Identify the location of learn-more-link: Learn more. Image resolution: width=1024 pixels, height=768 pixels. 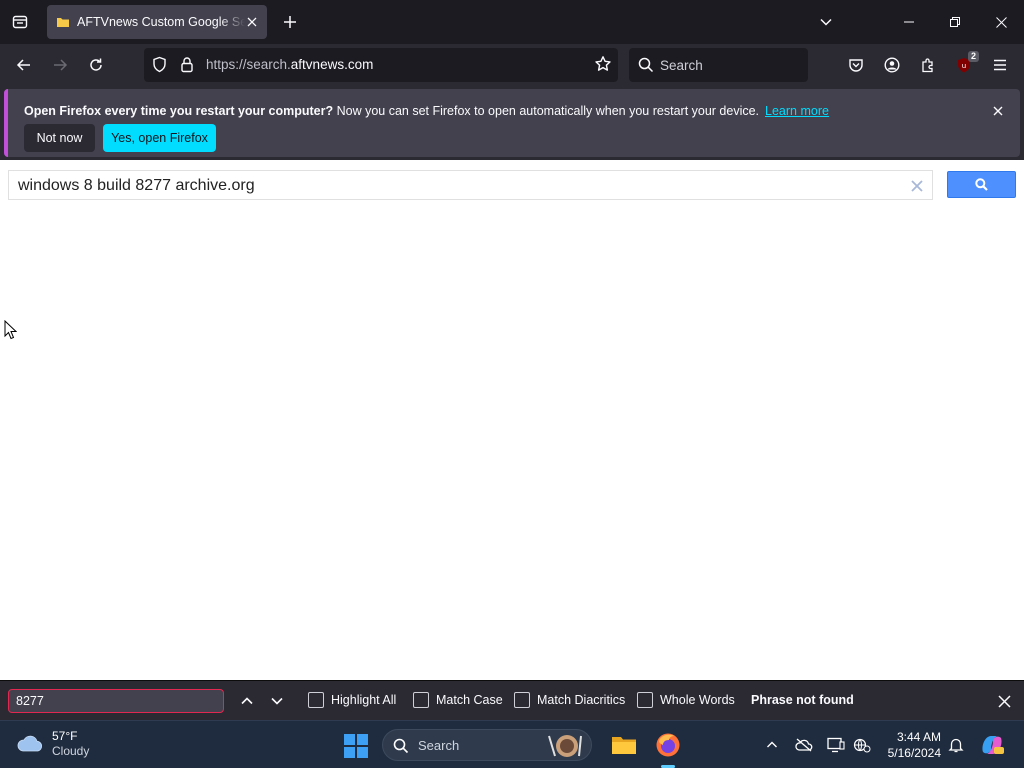
(797, 111).